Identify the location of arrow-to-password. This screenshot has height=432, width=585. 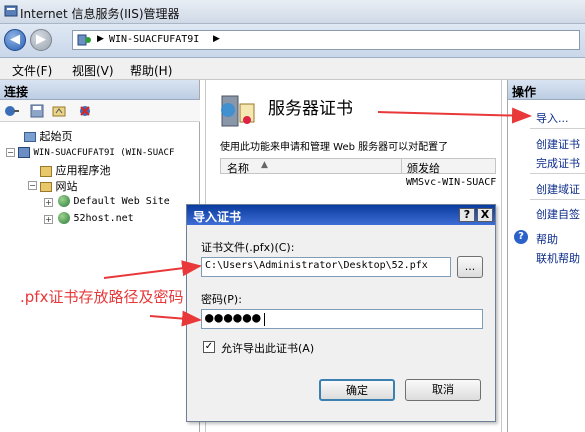
(175, 318).